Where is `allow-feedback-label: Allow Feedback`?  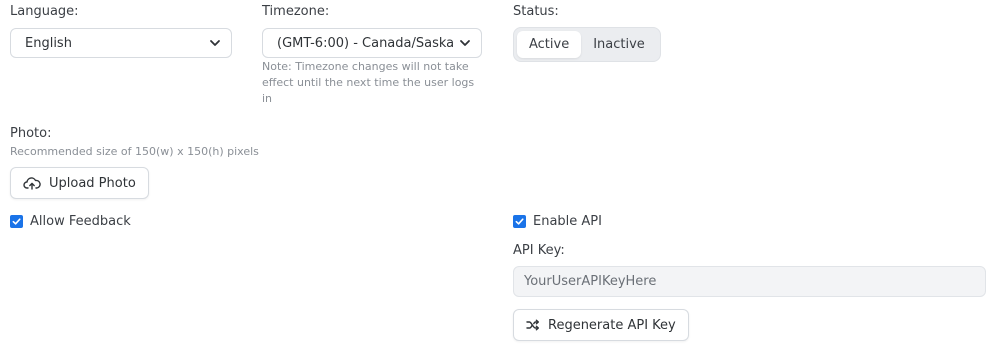
allow-feedback-label: Allow Feedback is located at coordinates (80, 221).